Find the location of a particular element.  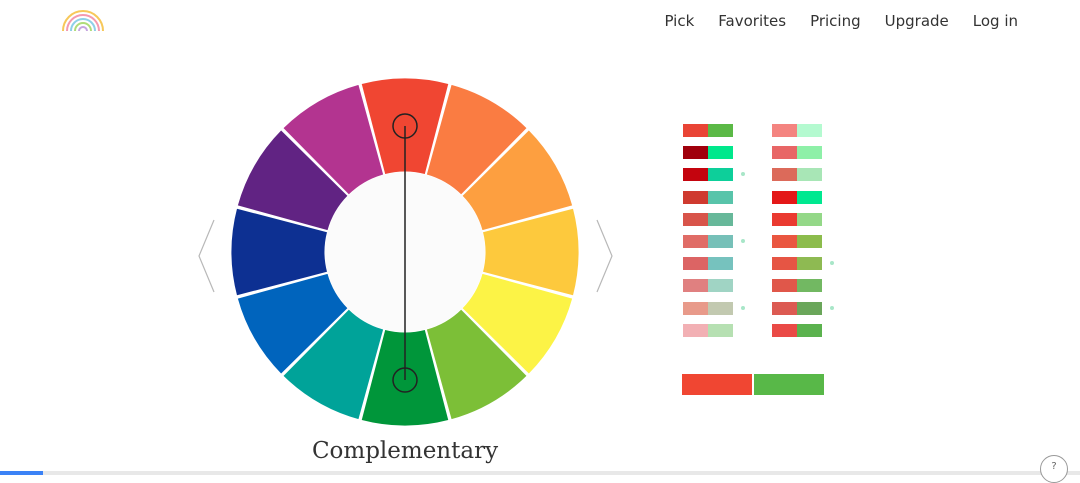

previous-scheme-button is located at coordinates (207, 256).